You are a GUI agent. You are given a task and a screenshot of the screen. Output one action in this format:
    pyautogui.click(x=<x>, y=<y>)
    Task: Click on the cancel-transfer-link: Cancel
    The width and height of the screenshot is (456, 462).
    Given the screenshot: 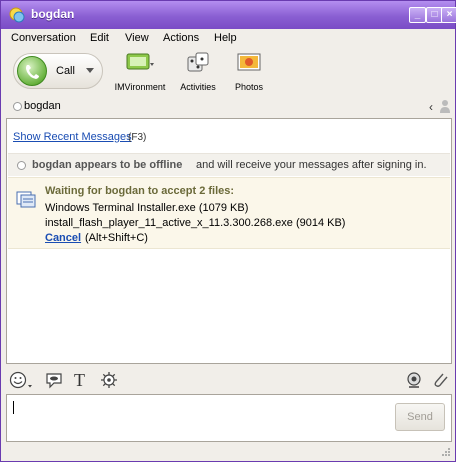 What is the action you would take?
    pyautogui.click(x=63, y=238)
    